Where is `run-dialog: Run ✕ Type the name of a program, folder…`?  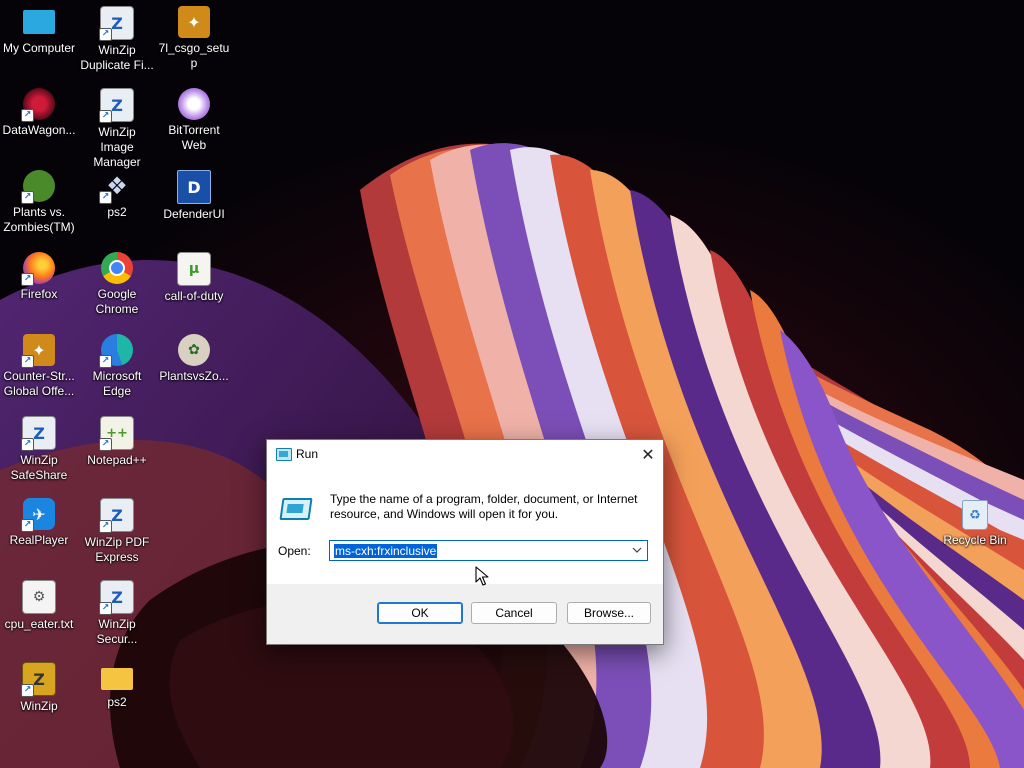 run-dialog: Run ✕ Type the name of a program, folder… is located at coordinates (465, 542).